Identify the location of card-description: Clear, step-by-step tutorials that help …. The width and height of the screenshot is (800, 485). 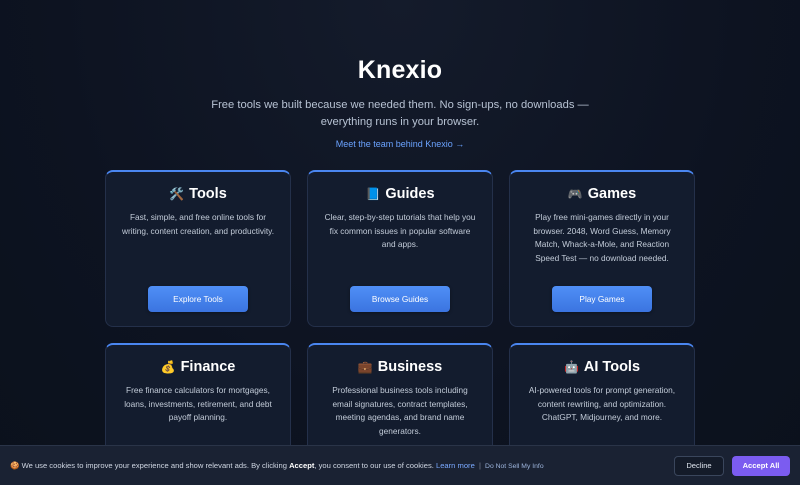
(400, 230).